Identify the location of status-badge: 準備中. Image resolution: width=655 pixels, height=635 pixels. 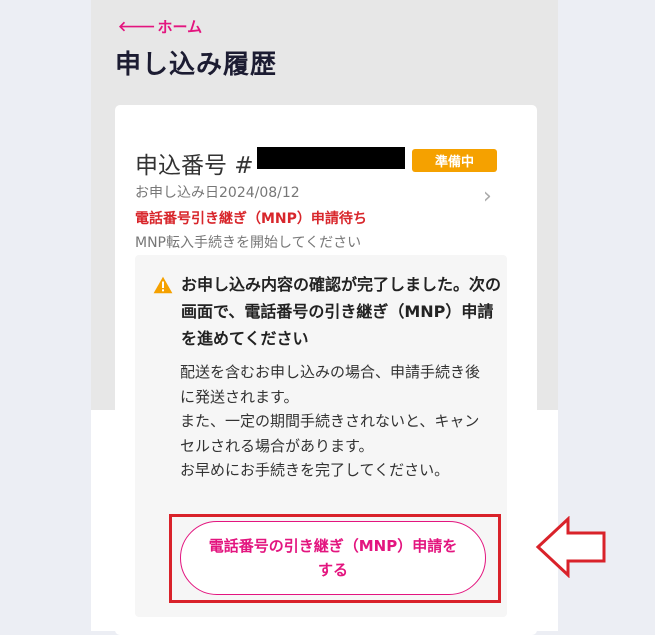
(454, 160).